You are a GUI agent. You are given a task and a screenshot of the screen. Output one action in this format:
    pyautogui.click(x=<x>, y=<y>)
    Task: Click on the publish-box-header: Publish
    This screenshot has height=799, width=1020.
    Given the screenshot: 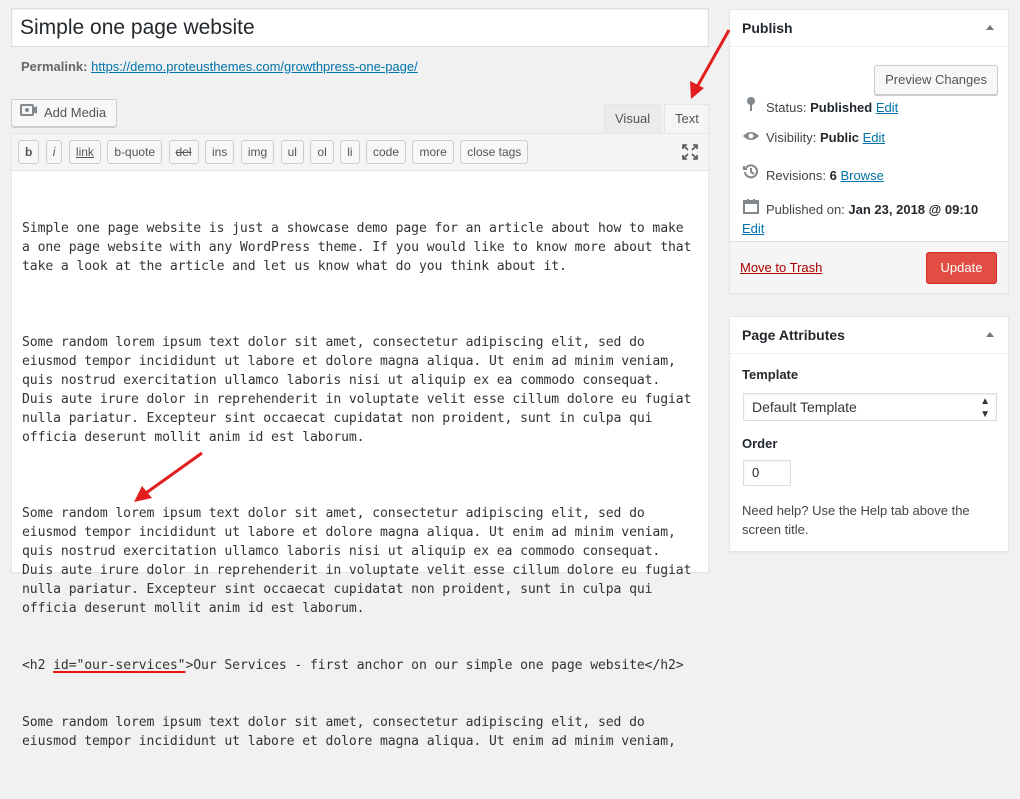 What is the action you would take?
    pyautogui.click(x=869, y=28)
    